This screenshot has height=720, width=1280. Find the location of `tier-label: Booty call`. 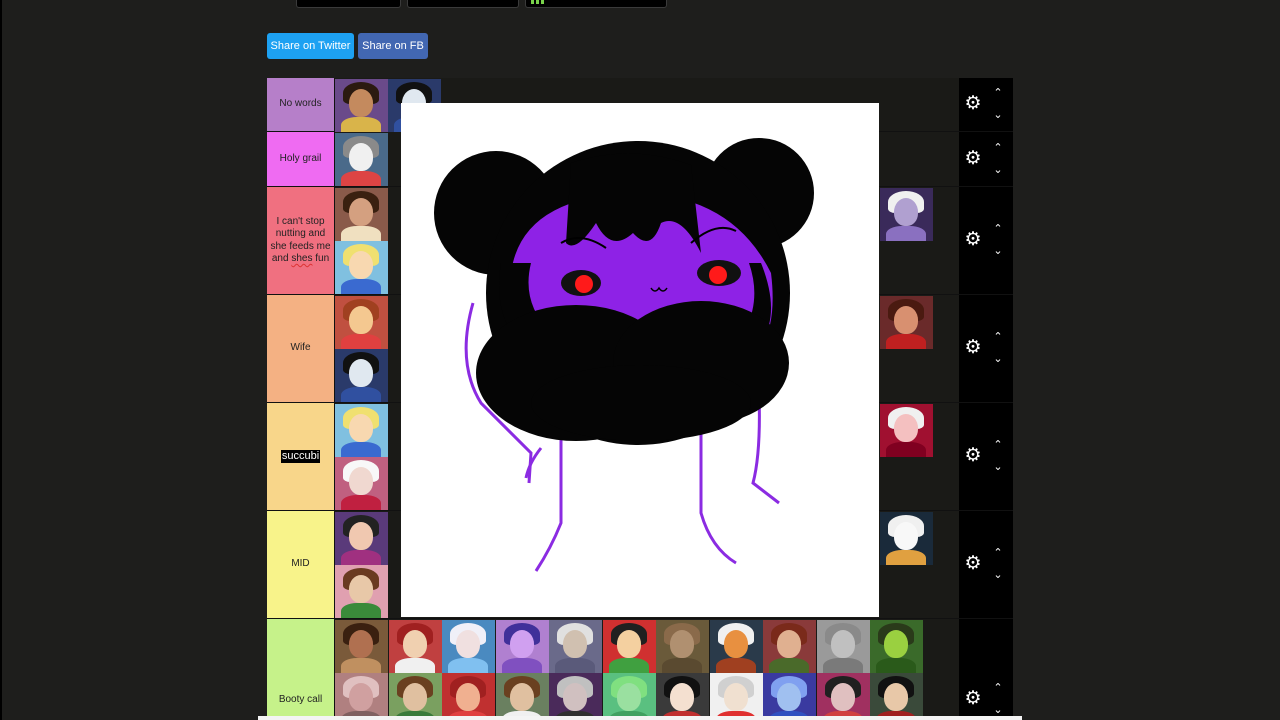

tier-label: Booty call is located at coordinates (300, 669).